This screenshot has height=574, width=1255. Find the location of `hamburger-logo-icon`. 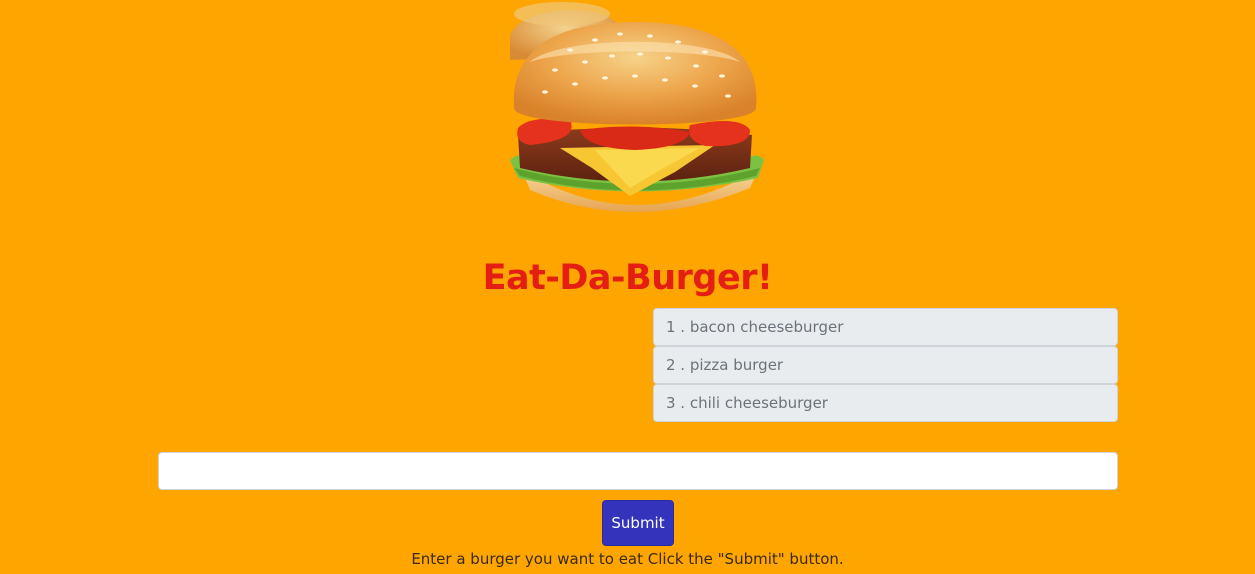

hamburger-logo-icon is located at coordinates (637, 107).